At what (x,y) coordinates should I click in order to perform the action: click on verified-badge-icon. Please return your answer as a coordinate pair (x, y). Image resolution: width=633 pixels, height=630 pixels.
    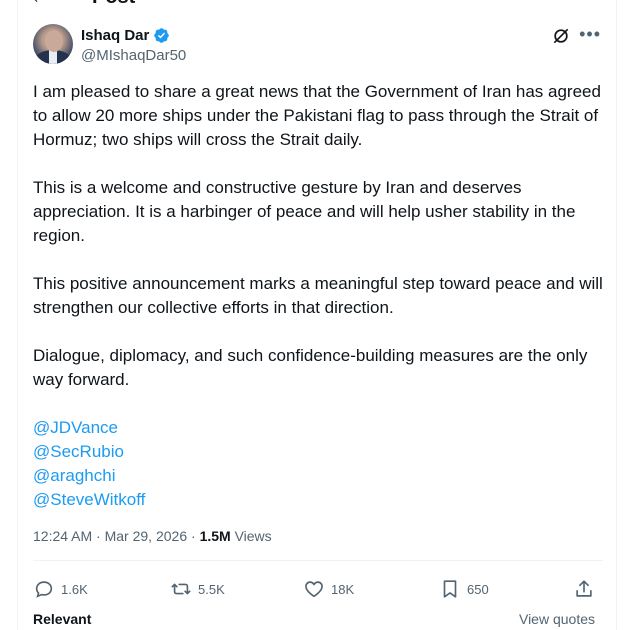
    Looking at the image, I should click on (162, 35).